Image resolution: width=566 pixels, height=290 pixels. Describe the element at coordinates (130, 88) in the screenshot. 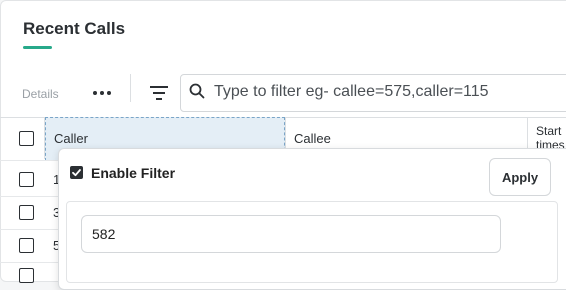

I see `toolbar-divider` at that location.